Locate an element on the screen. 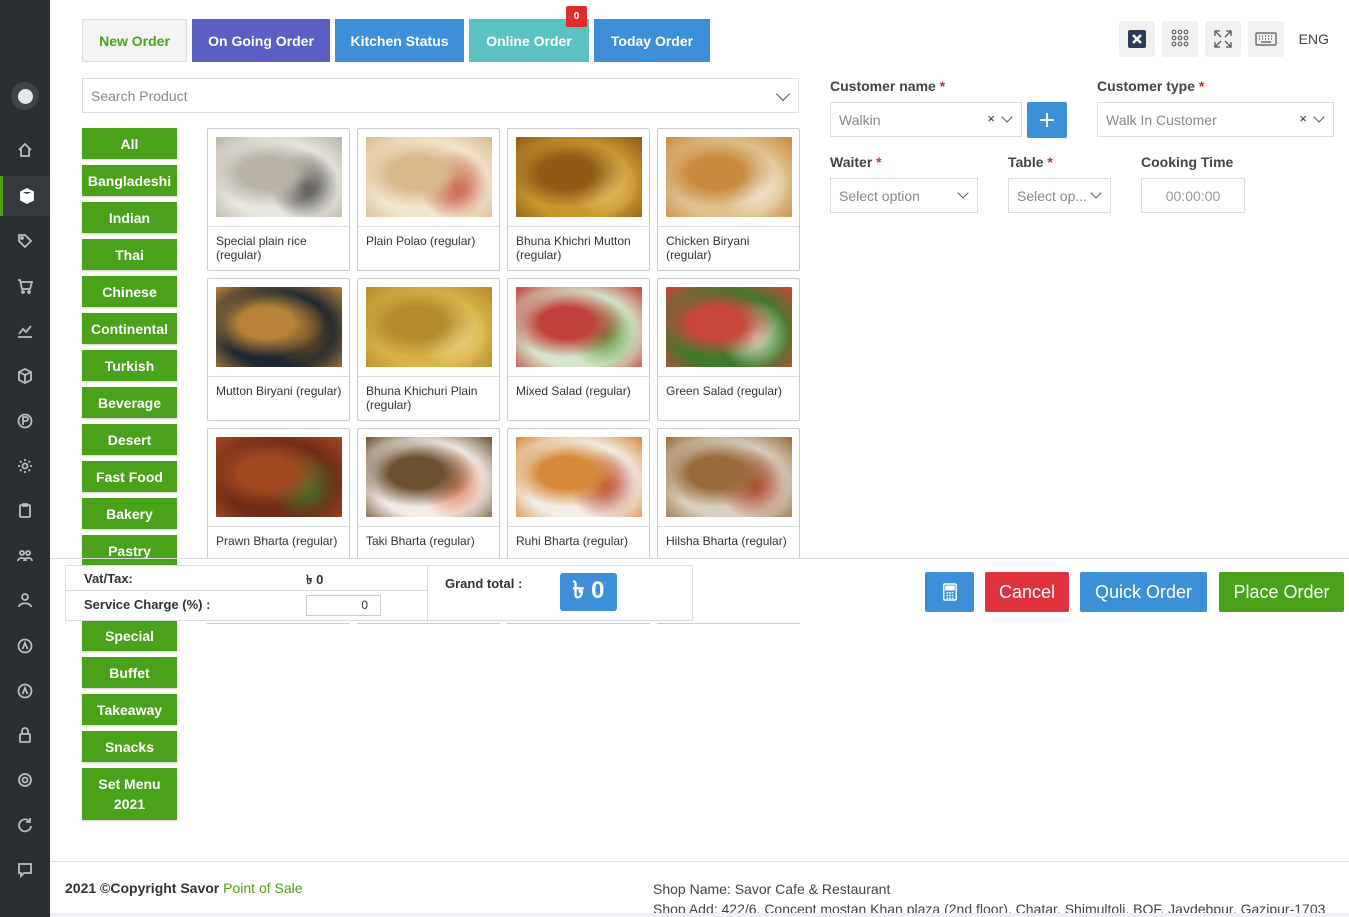 The image size is (1349, 917). keyboard-icon is located at coordinates (1265, 39).